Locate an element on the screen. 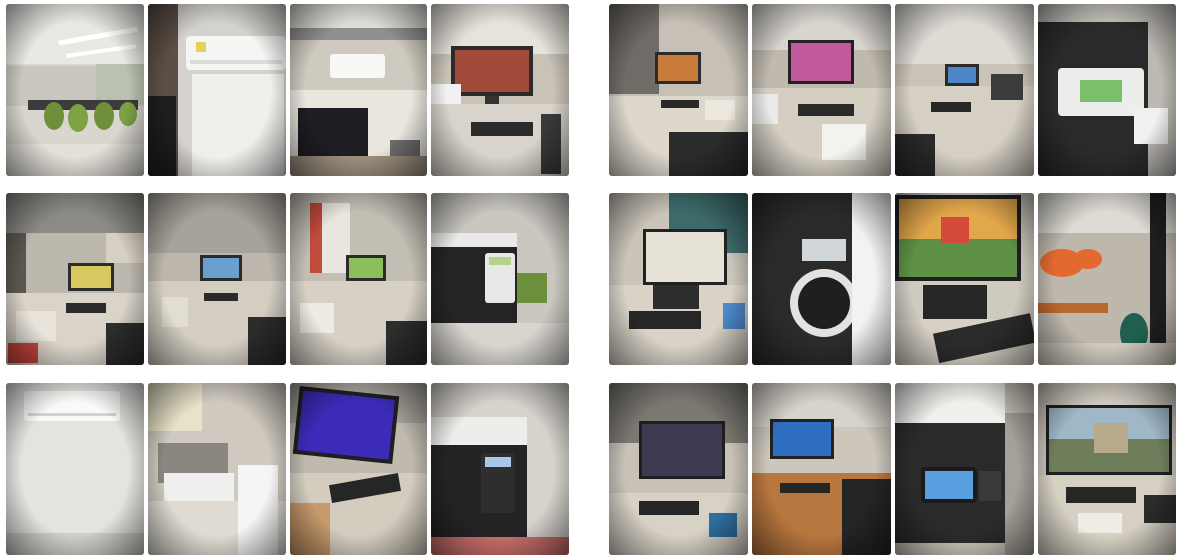 The image size is (1181, 555). photo-open-office-with-orange-decor is located at coordinates (1107, 279).